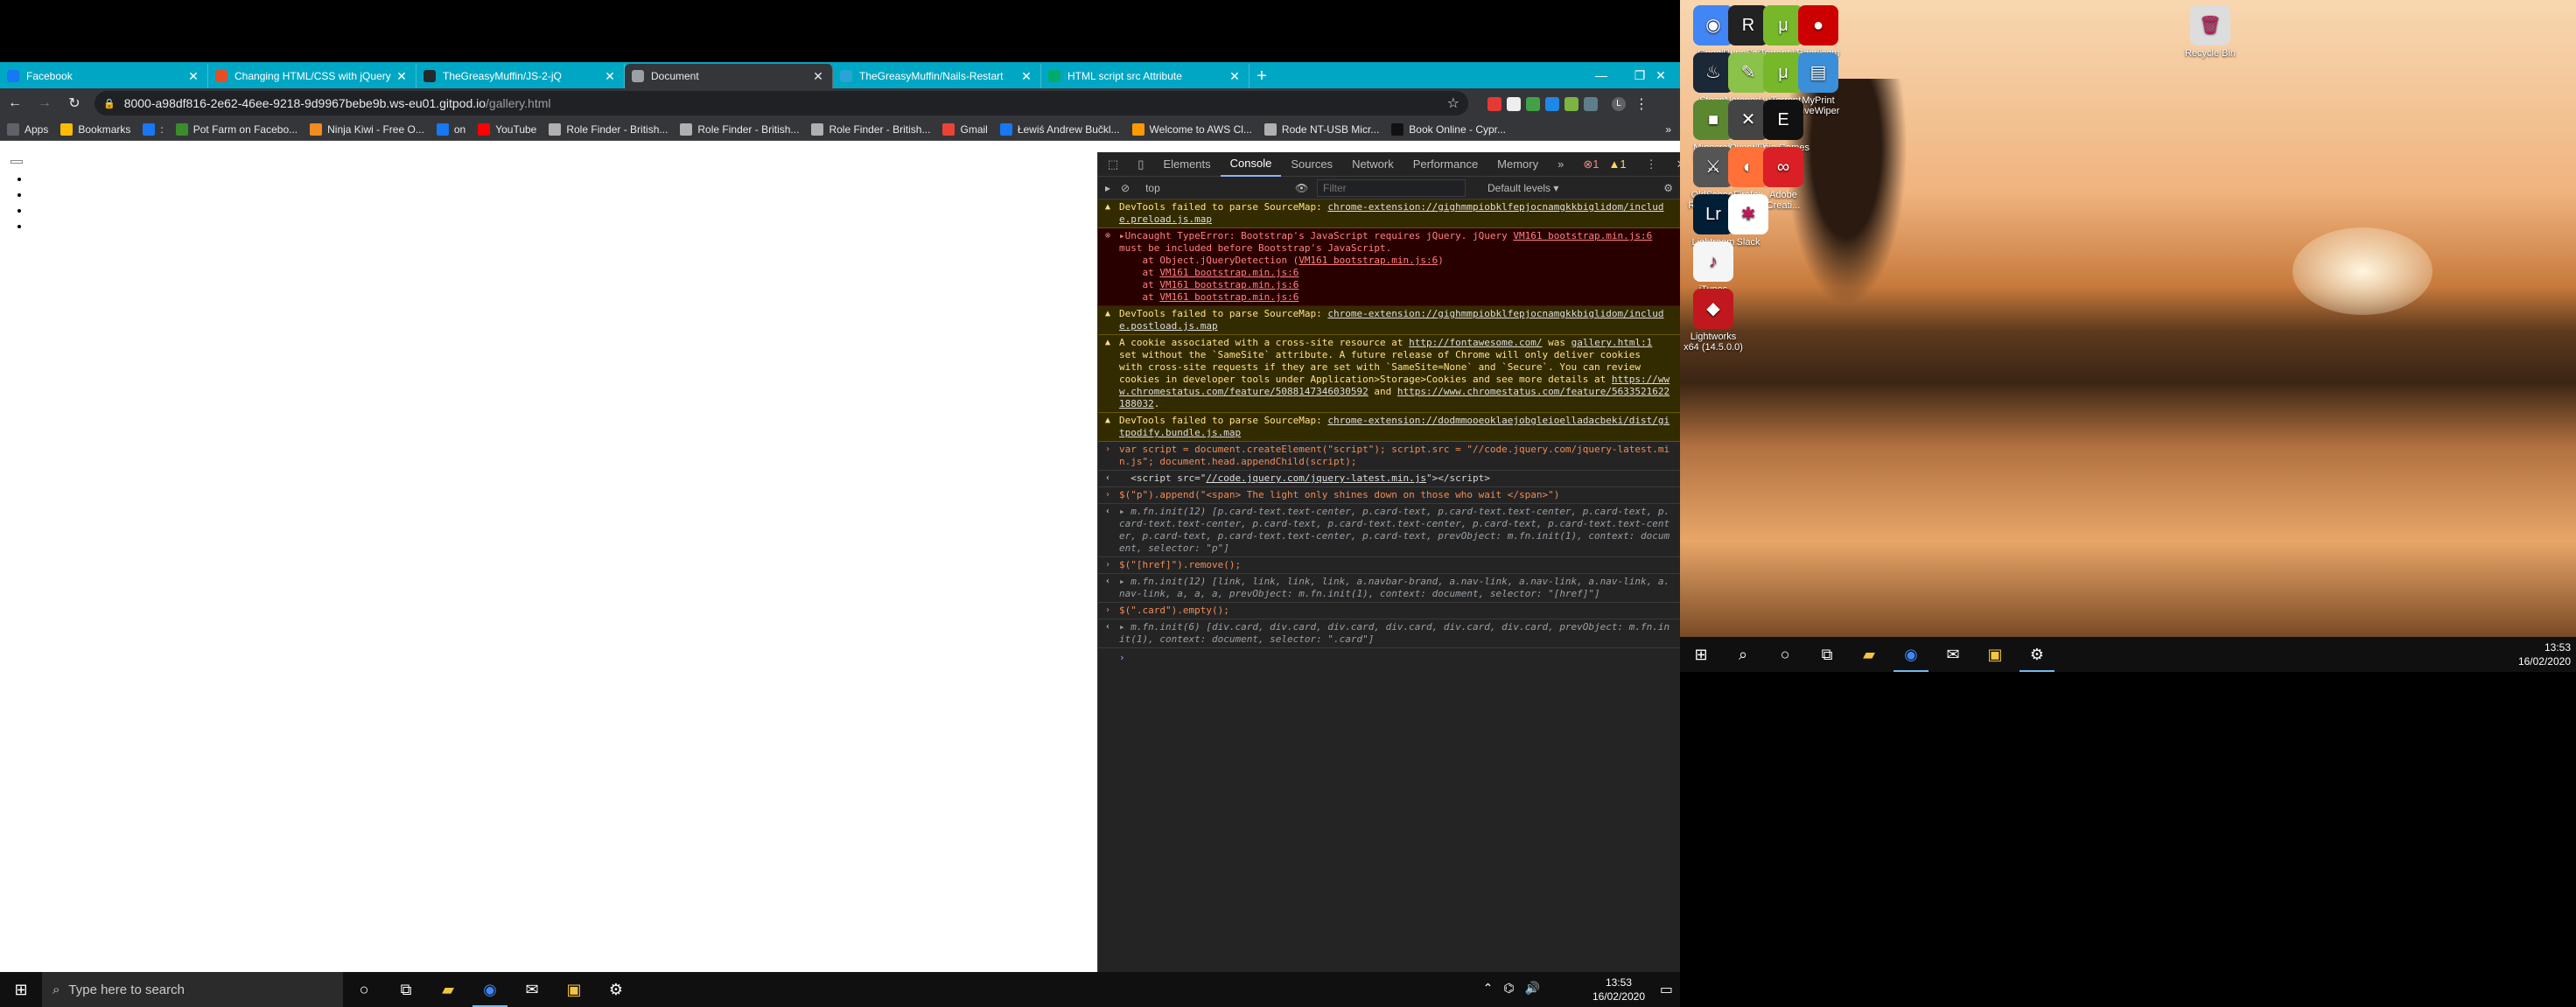 This screenshot has height=1007, width=2576. What do you see at coordinates (104, 76) in the screenshot?
I see `browser-tab: Facebook ✕` at bounding box center [104, 76].